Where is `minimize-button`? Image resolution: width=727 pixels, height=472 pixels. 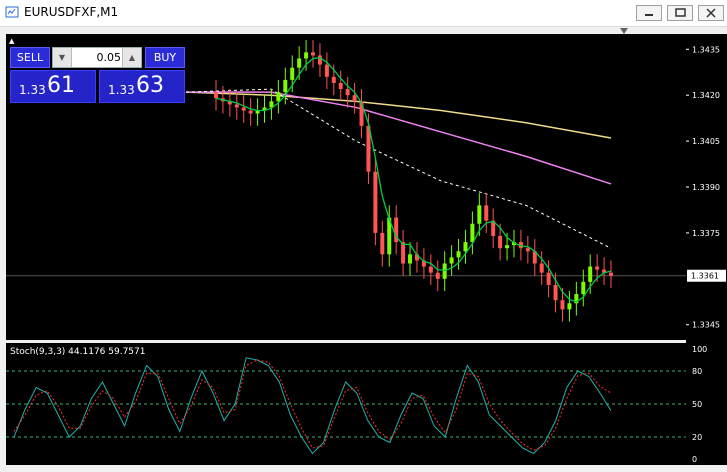
minimize-button is located at coordinates (649, 13).